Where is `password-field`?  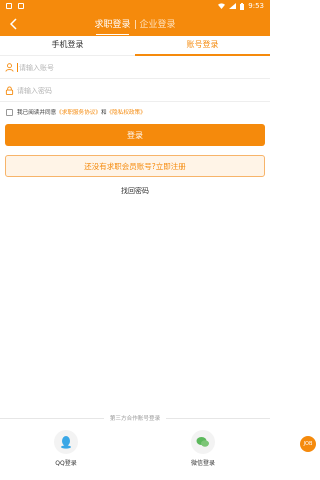 password-field is located at coordinates (135, 91).